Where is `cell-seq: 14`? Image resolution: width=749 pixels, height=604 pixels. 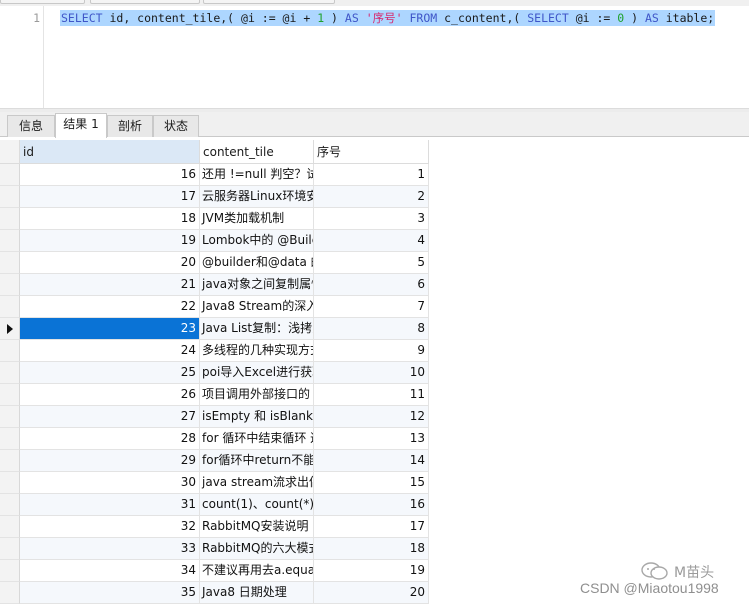 cell-seq: 14 is located at coordinates (371, 461).